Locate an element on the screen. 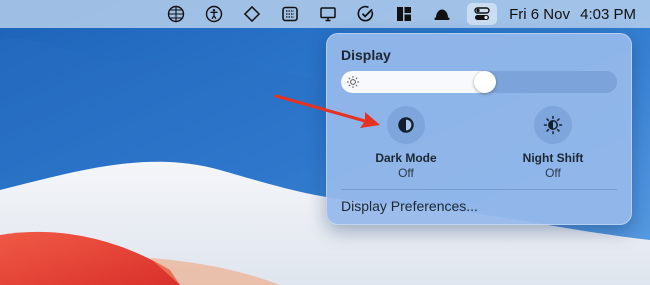 This screenshot has height=285, width=650. control-center-icon is located at coordinates (482, 14).